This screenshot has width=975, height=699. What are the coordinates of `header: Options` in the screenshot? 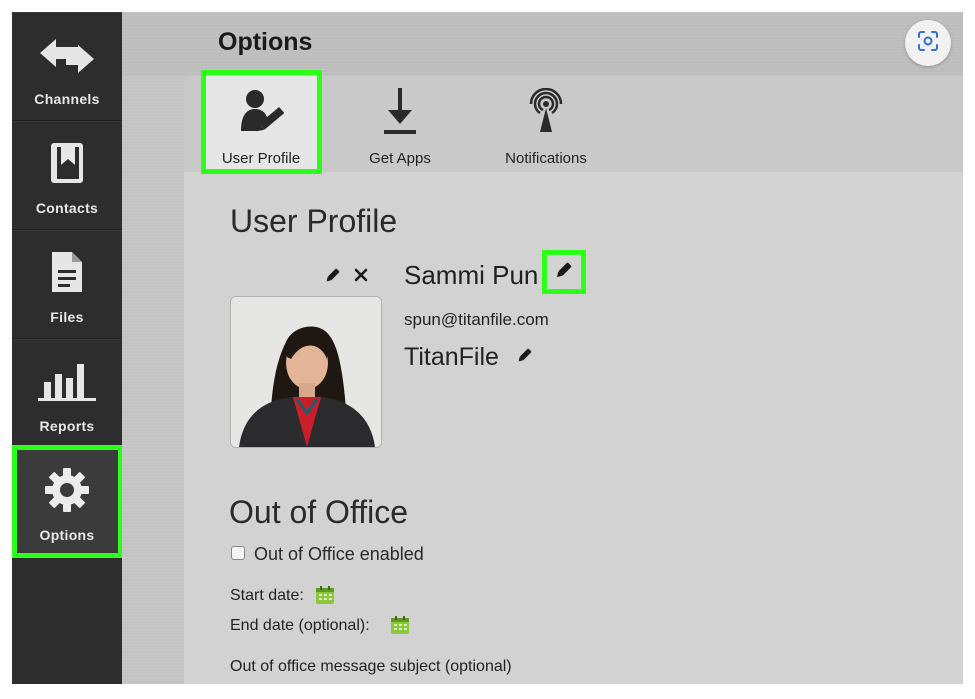 It's located at (542, 44).